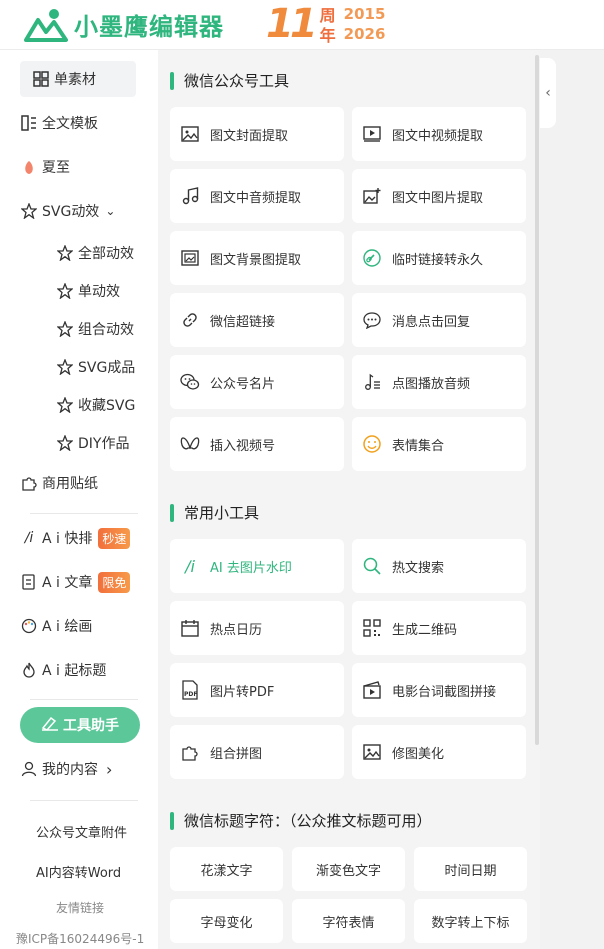 The image size is (604, 949). What do you see at coordinates (109, 769) in the screenshot?
I see `chevron-right-icon: ›` at bounding box center [109, 769].